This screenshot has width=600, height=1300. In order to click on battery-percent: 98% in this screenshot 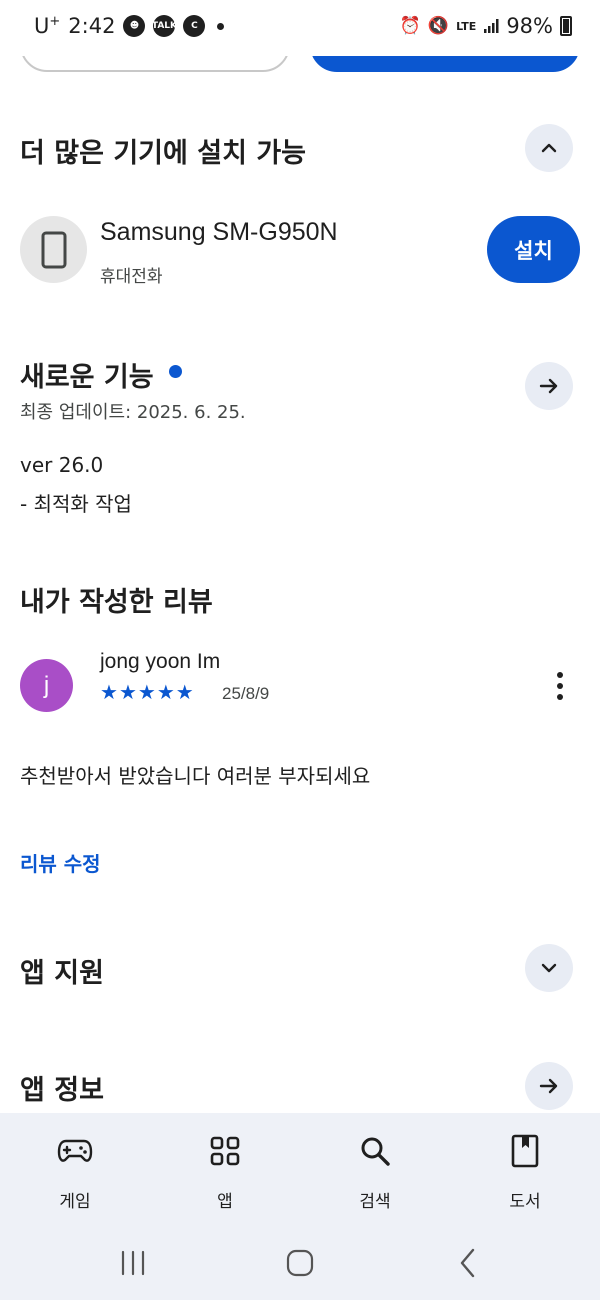, I will do `click(529, 26)`.